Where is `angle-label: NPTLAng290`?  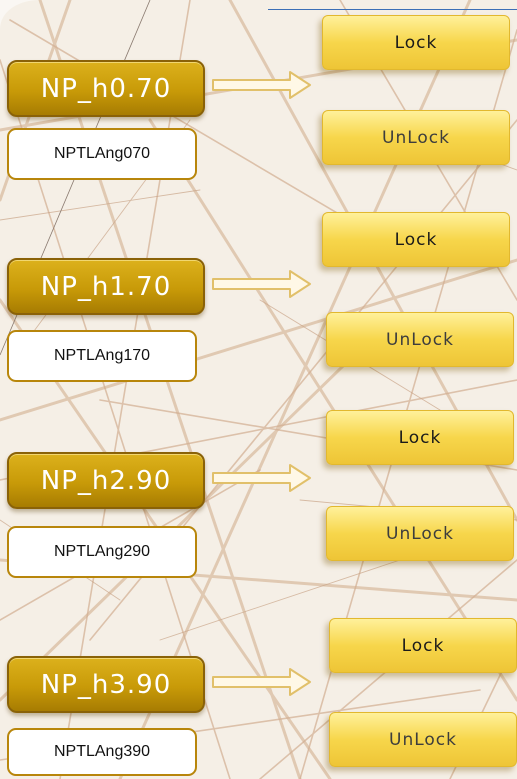
angle-label: NPTLAng290 is located at coordinates (102, 552).